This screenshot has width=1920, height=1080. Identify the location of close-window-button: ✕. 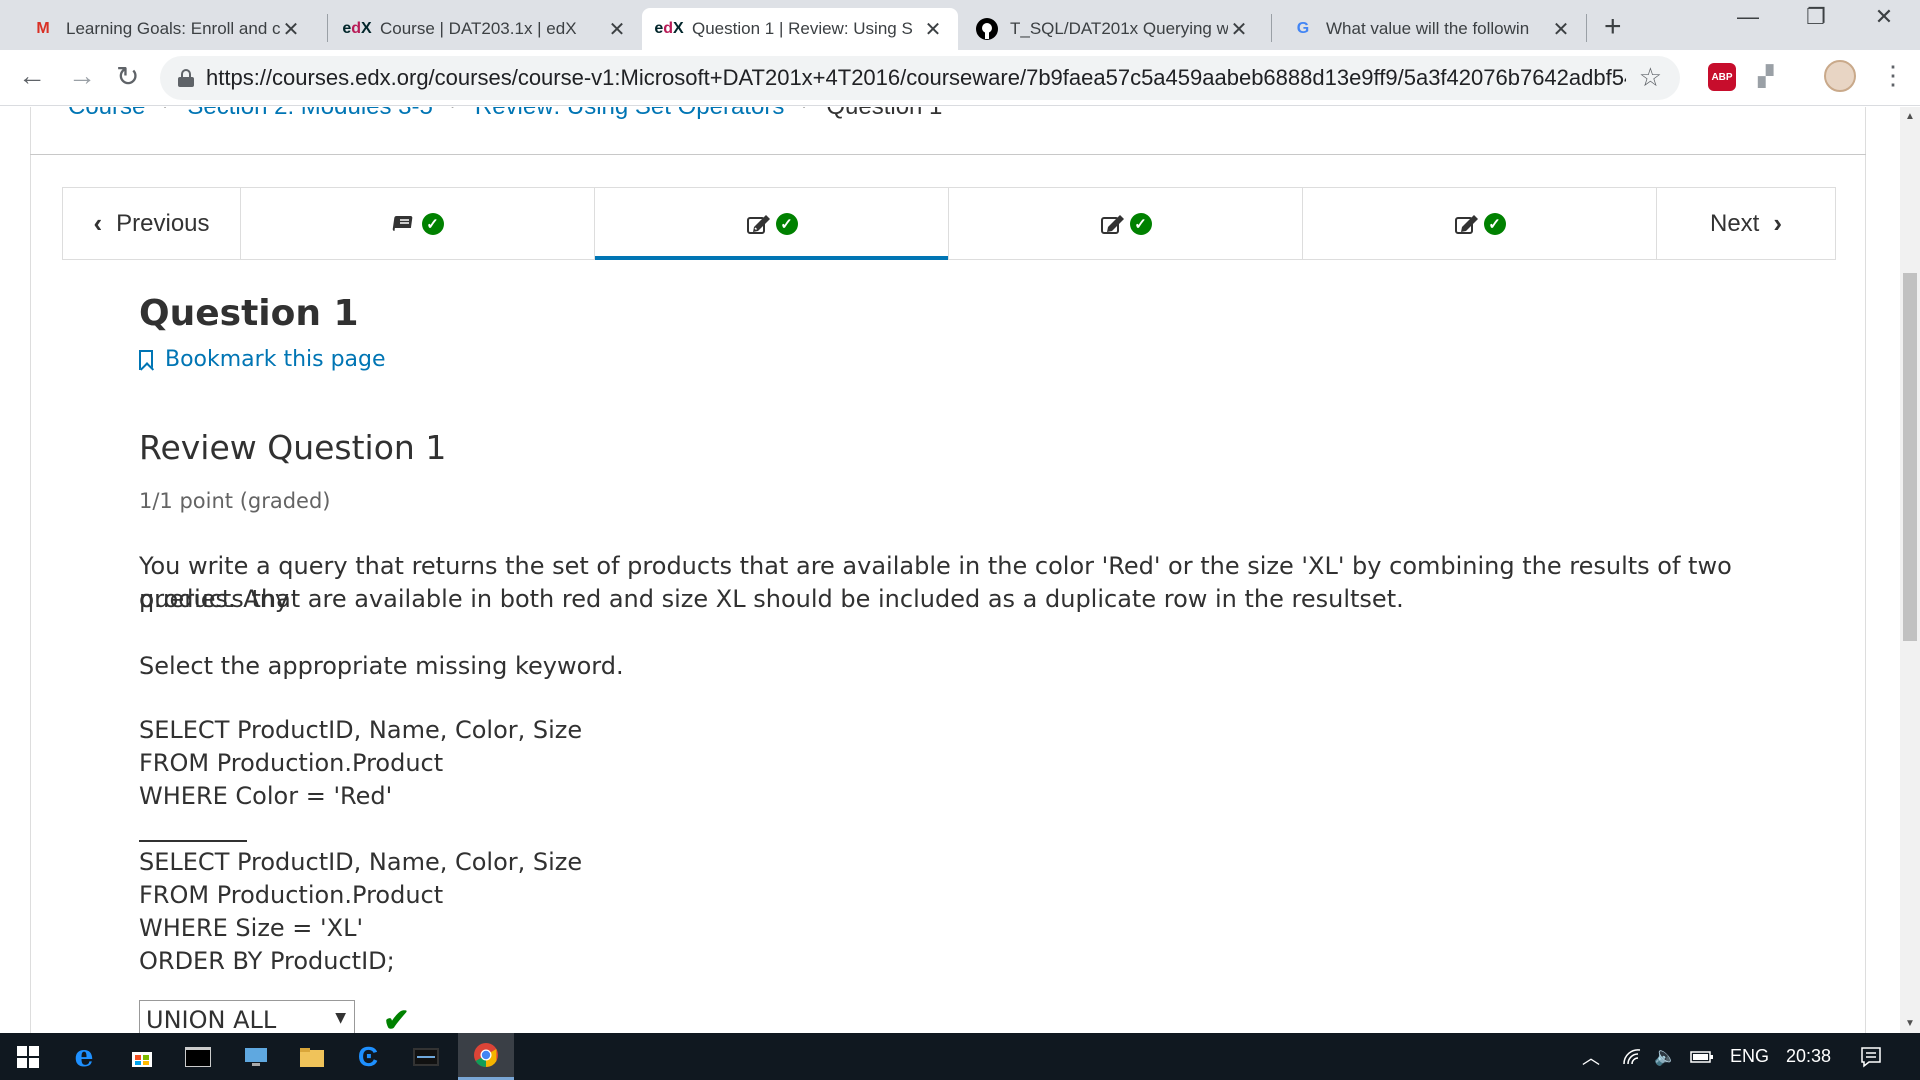
(1884, 17).